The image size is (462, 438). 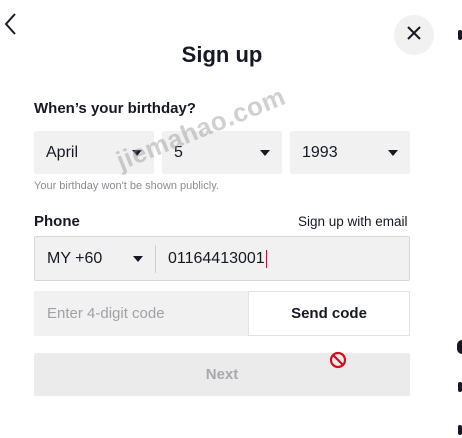 I want to click on verification-code-input: Enter 4-digit code, so click(x=141, y=313).